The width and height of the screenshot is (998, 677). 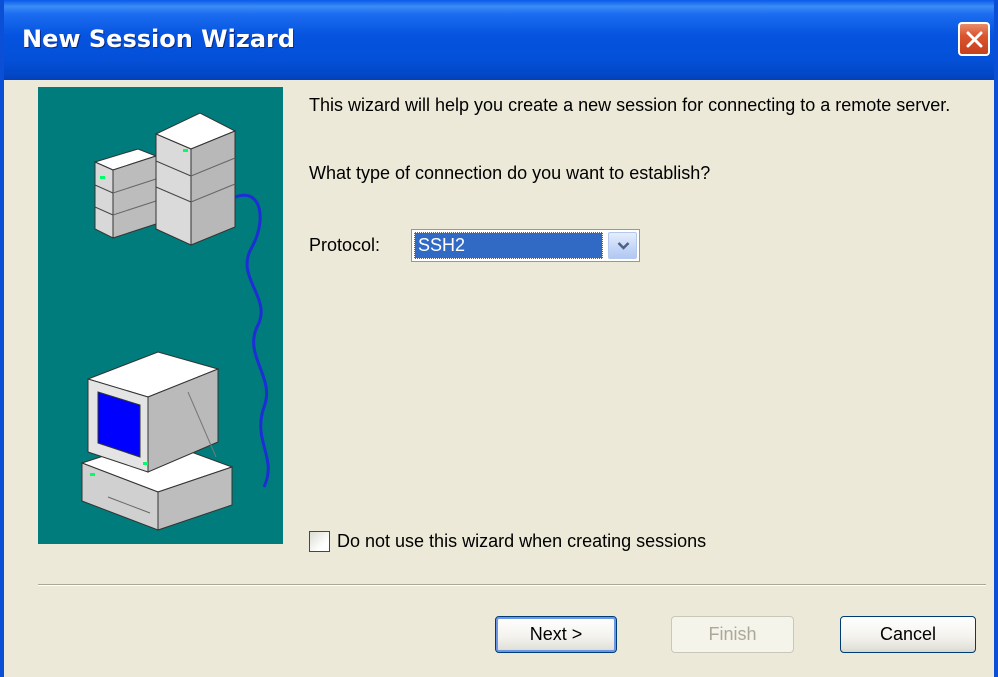 What do you see at coordinates (556, 634) in the screenshot?
I see `next-button: Next >` at bounding box center [556, 634].